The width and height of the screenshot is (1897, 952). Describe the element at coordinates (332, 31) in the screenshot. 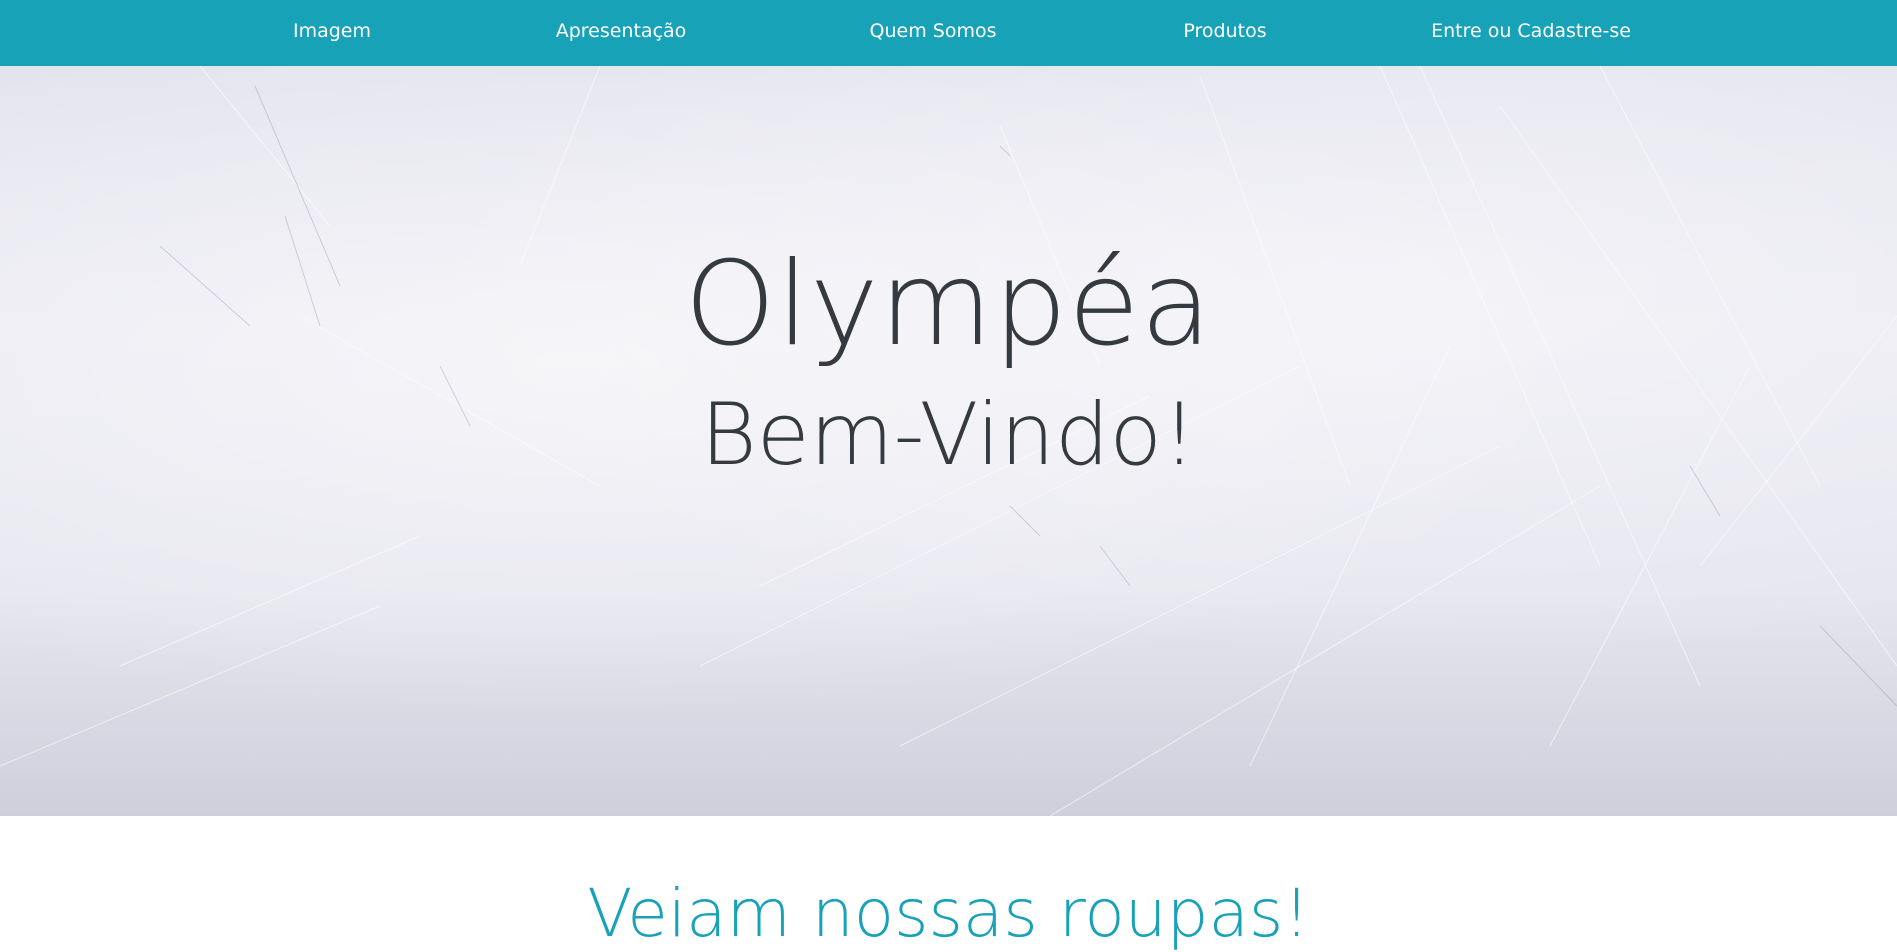

I see `nav-link-imagem: Imagem` at that location.